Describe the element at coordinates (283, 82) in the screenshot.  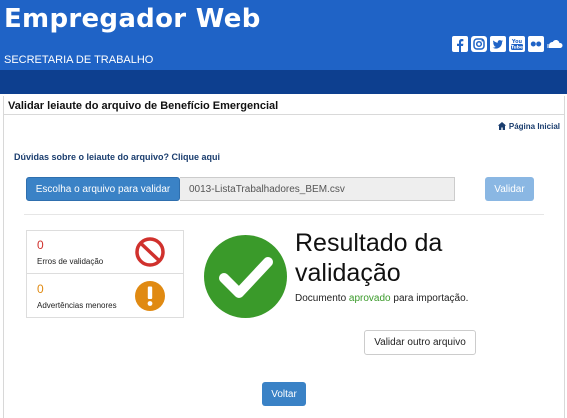
I see `navigation-bar` at that location.